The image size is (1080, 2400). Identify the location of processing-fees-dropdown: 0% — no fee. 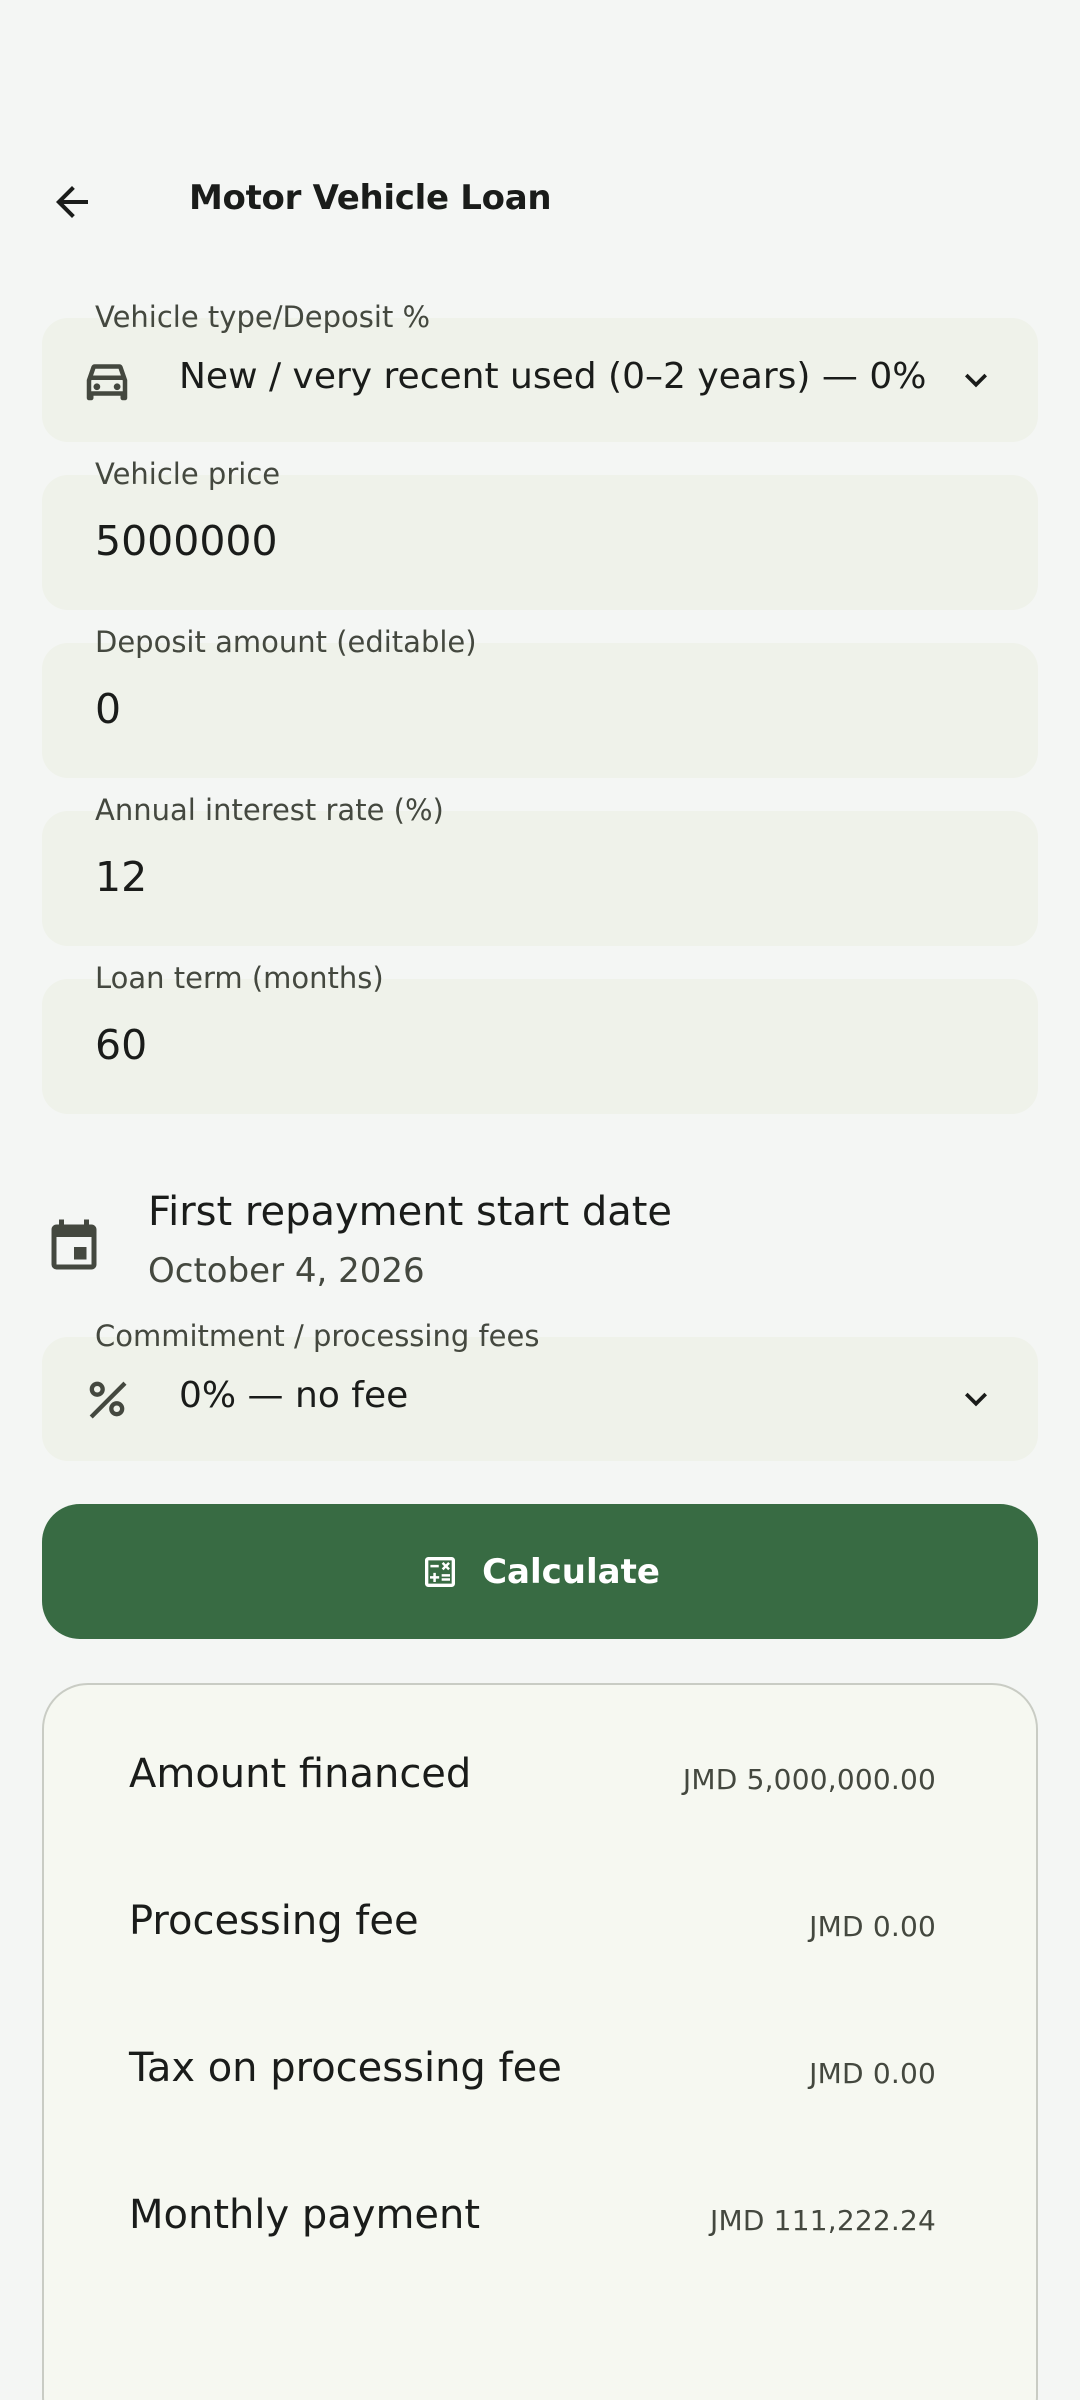
(540, 1399).